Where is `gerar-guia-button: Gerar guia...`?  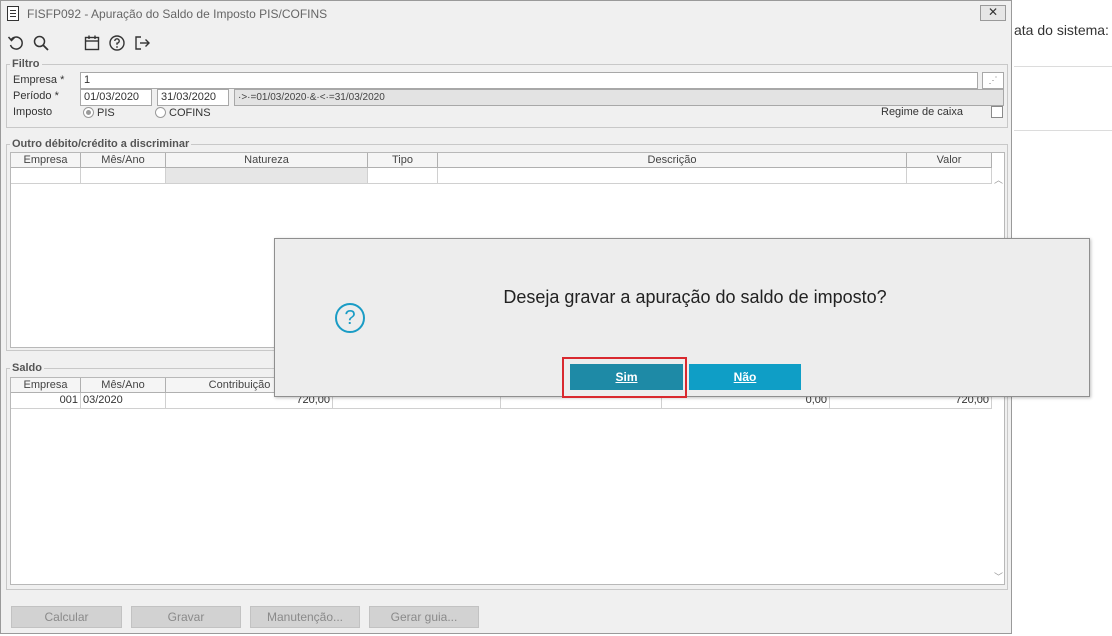
gerar-guia-button: Gerar guia... is located at coordinates (424, 617).